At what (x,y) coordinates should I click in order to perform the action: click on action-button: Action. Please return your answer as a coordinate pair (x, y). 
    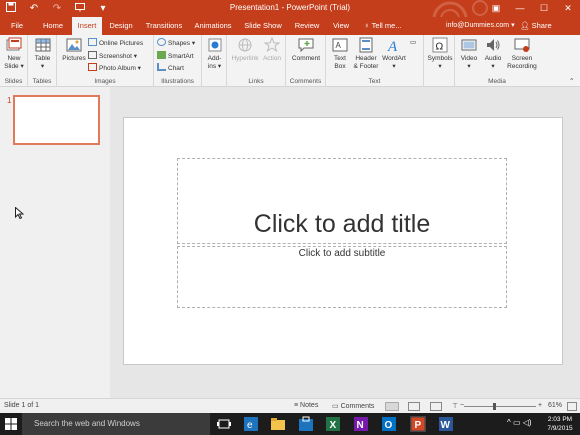
    Looking at the image, I should click on (272, 50).